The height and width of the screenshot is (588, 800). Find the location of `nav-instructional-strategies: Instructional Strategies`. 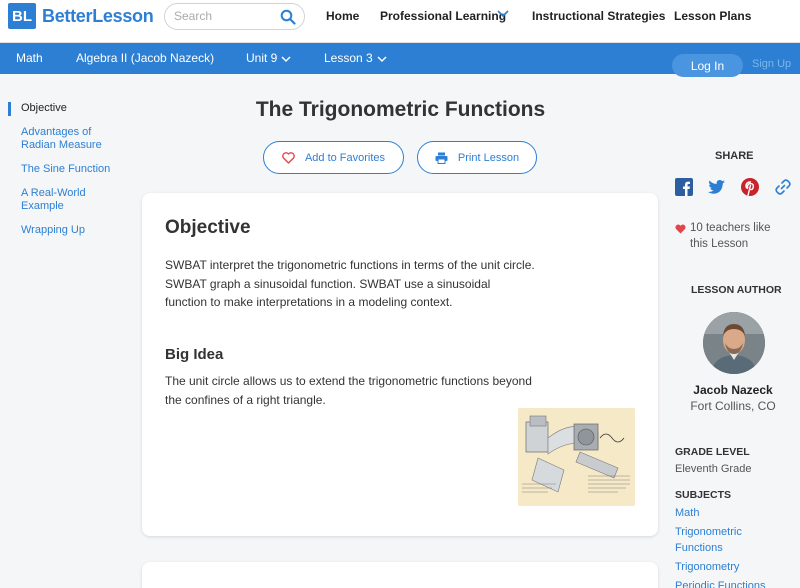

nav-instructional-strategies: Instructional Strategies is located at coordinates (598, 16).